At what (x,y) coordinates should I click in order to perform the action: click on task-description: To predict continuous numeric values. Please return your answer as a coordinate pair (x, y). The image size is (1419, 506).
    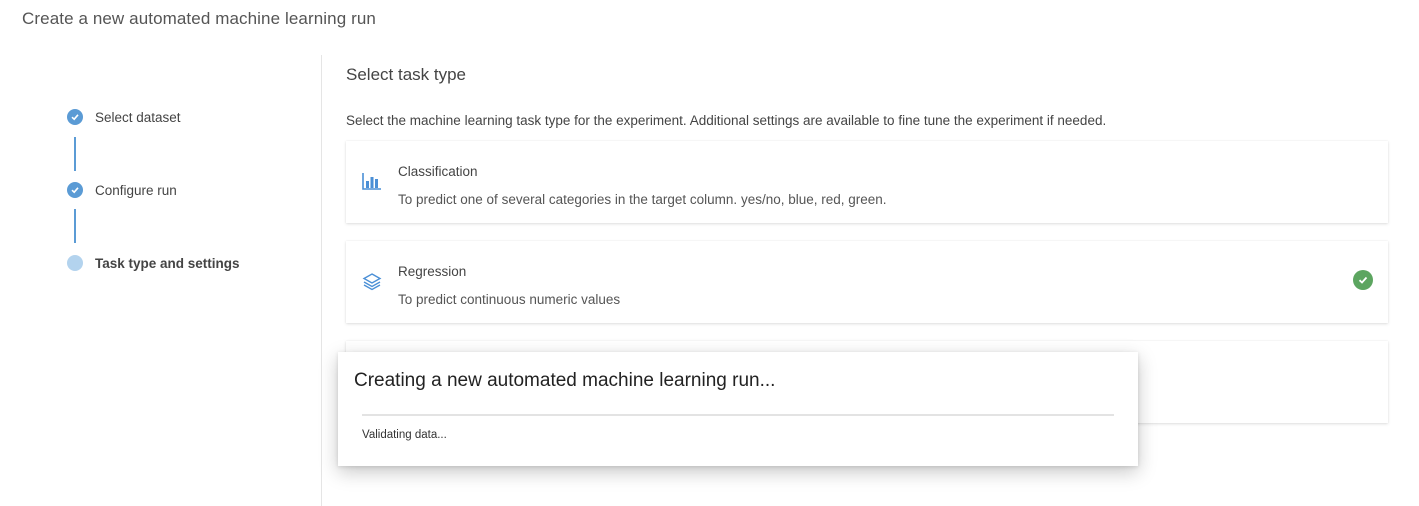
    Looking at the image, I should click on (509, 299).